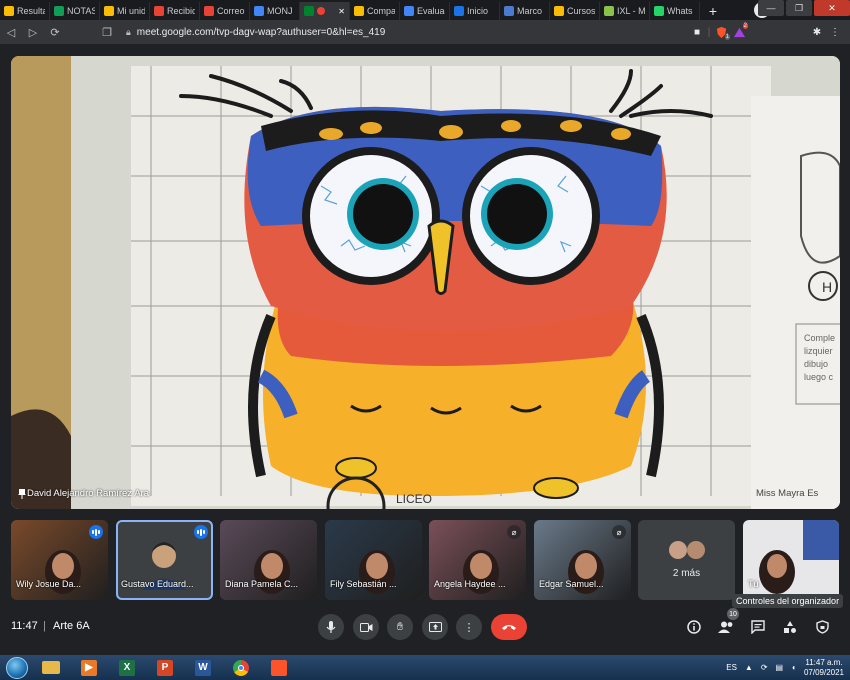 The height and width of the screenshot is (680, 850). Describe the element at coordinates (525, 11) in the screenshot. I see `browser-tab: Marco` at that location.